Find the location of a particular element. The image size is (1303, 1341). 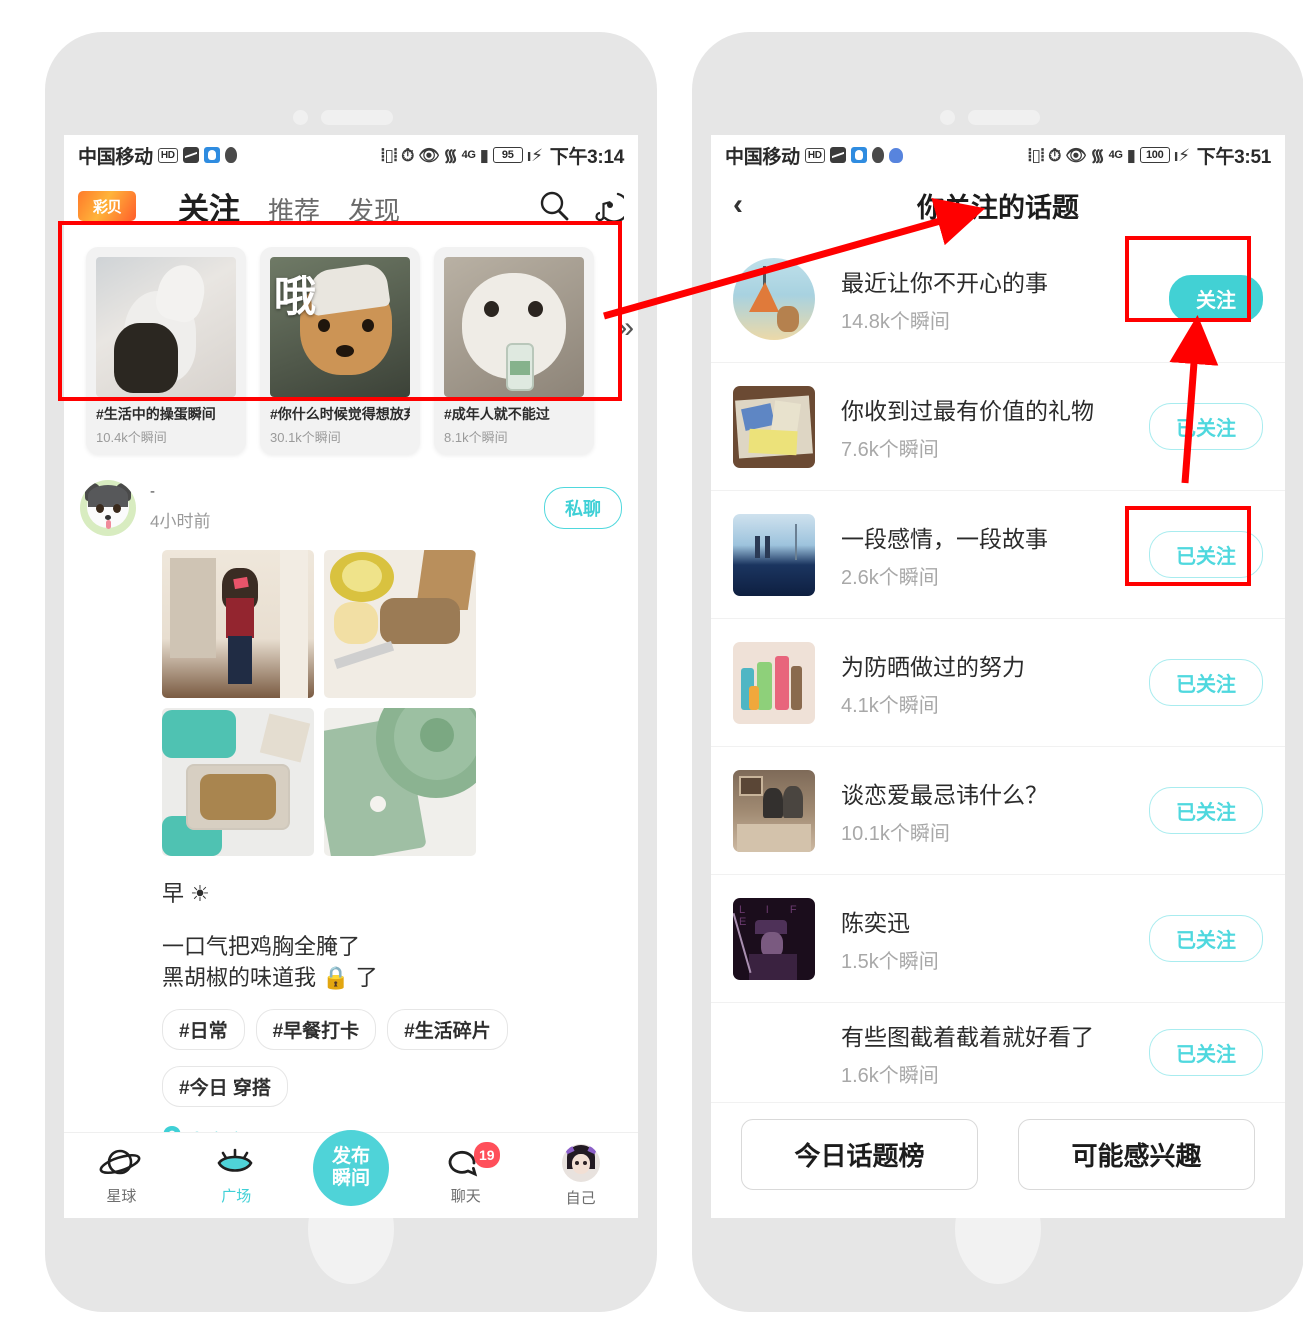

post-tag: #日常 is located at coordinates (203, 1029).